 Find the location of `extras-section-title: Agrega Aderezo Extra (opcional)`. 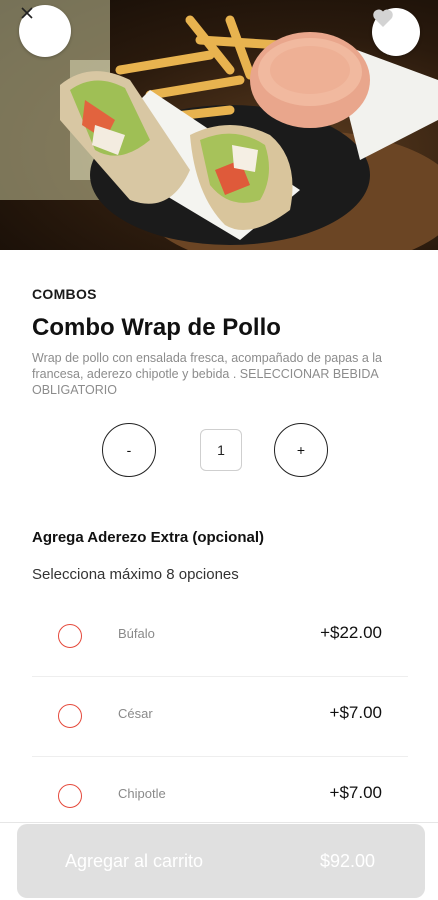

extras-section-title: Agrega Aderezo Extra (opcional) is located at coordinates (148, 537).